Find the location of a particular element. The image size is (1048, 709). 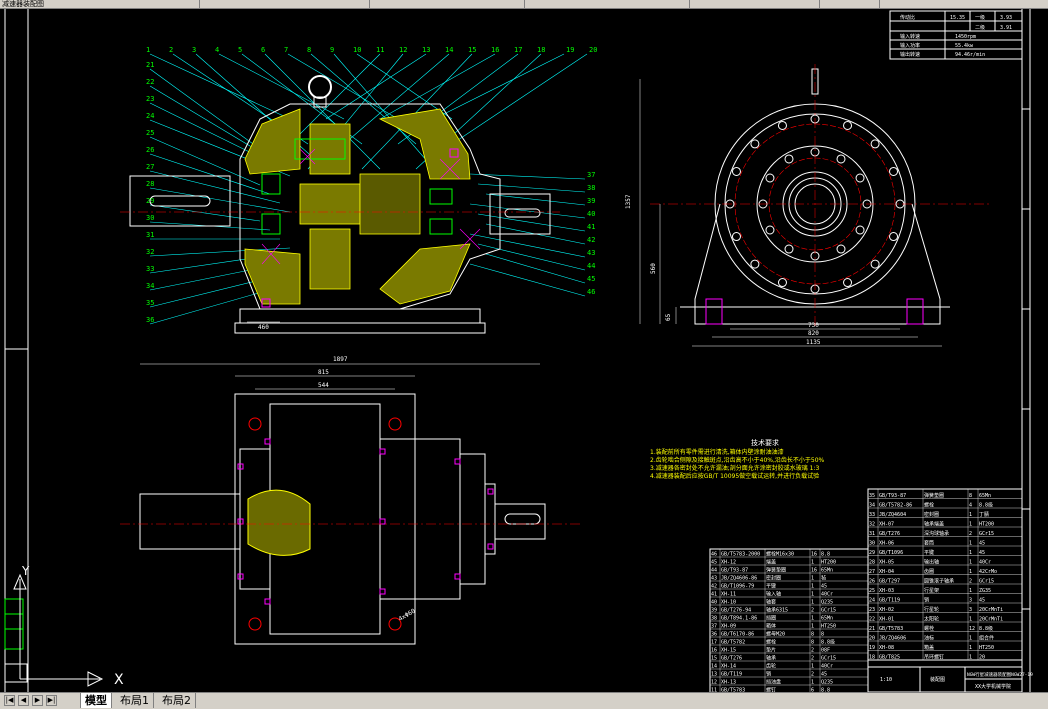

bom-cell: 65Mn is located at coordinates (827, 619).